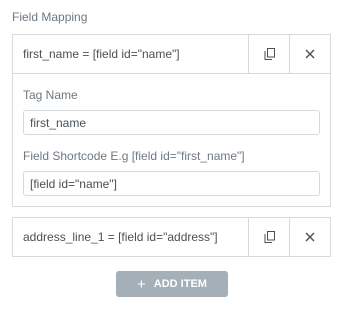 This screenshot has height=310, width=339. Describe the element at coordinates (171, 183) in the screenshot. I see `field-shortcode-input` at that location.